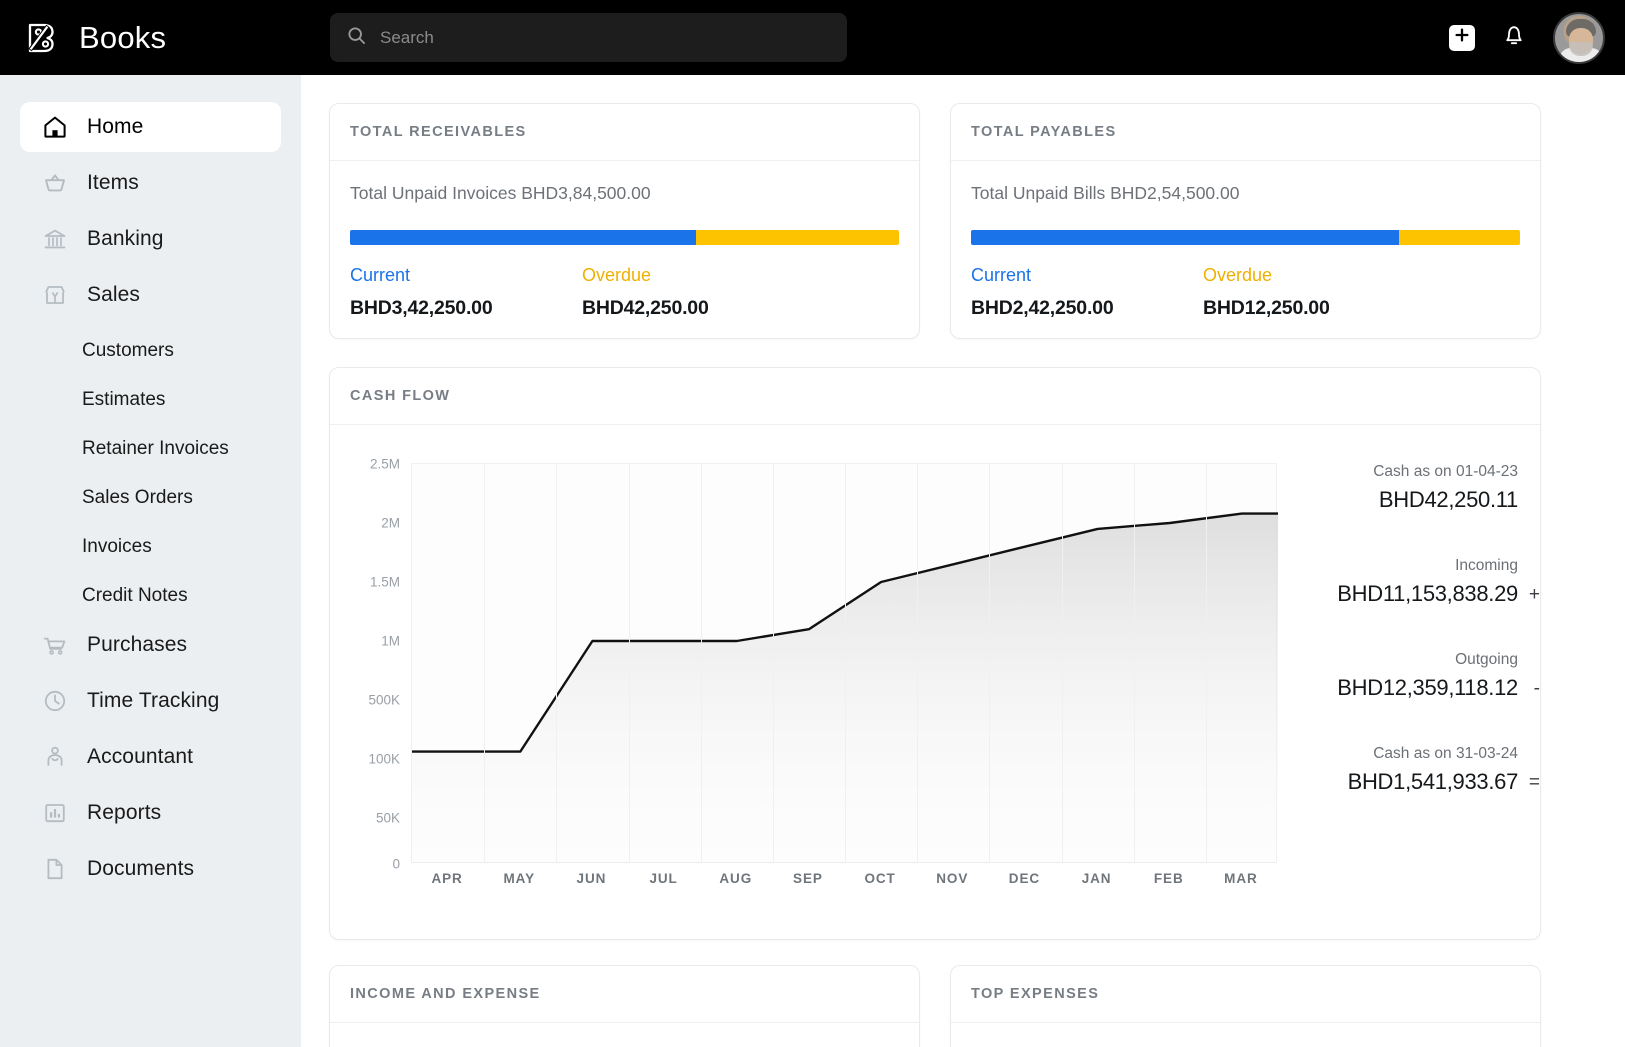 The width and height of the screenshot is (1625, 1047). What do you see at coordinates (1427, 687) in the screenshot?
I see `cash-flow-summary-value: BHD12,359,118.12` at bounding box center [1427, 687].